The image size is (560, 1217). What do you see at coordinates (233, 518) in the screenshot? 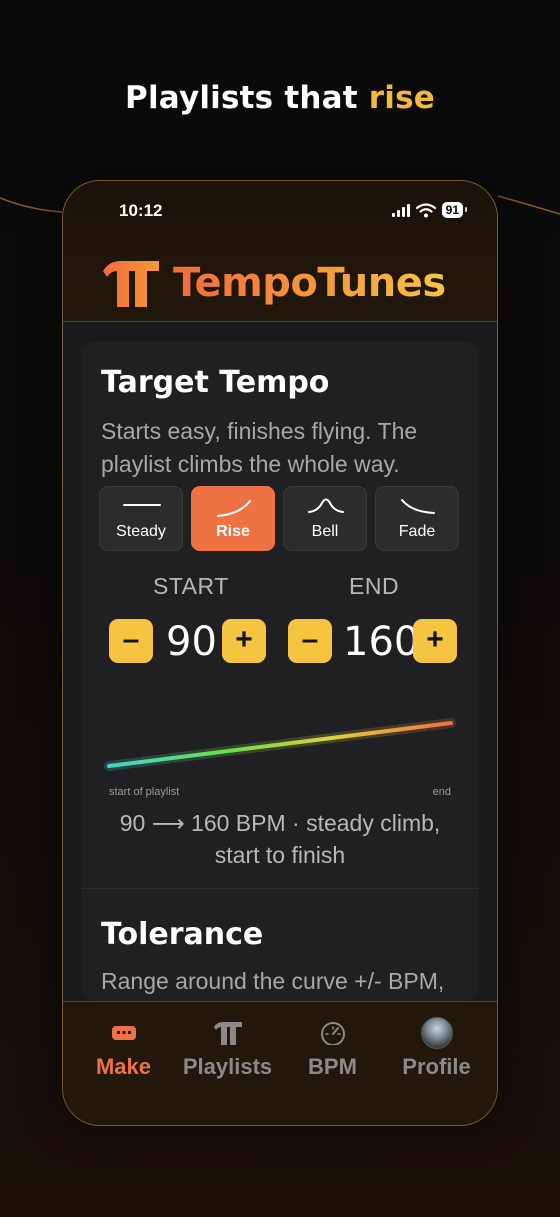
I see `mode-rise-button: Rise` at bounding box center [233, 518].